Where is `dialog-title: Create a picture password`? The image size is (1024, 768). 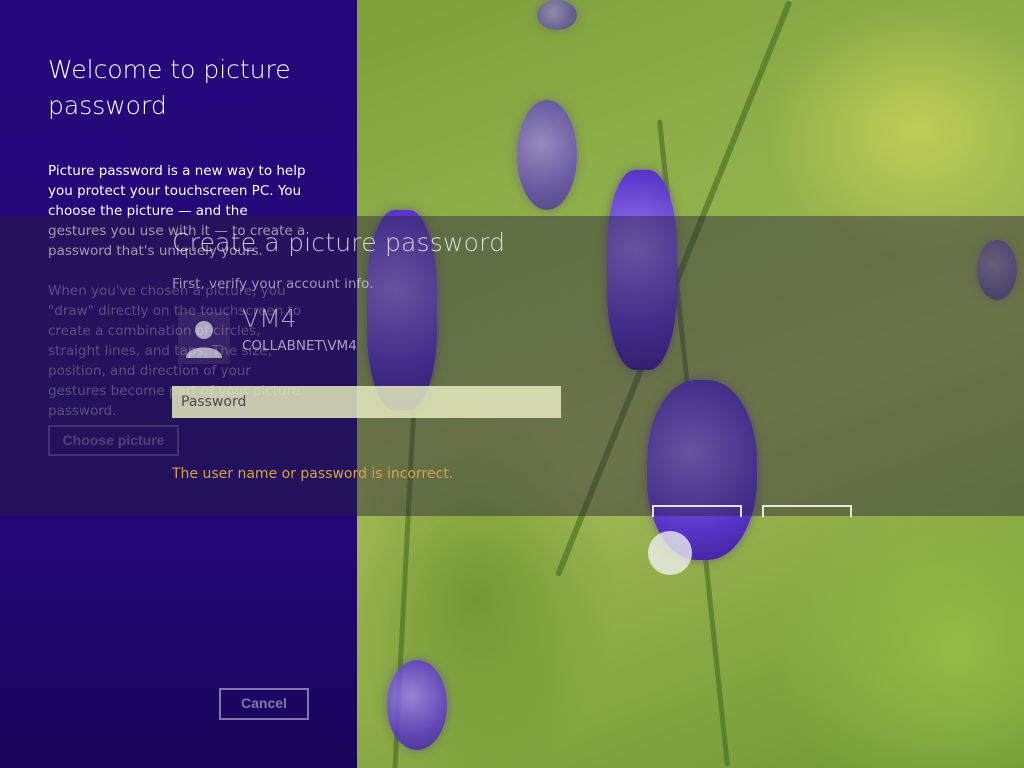 dialog-title: Create a picture password is located at coordinates (339, 242).